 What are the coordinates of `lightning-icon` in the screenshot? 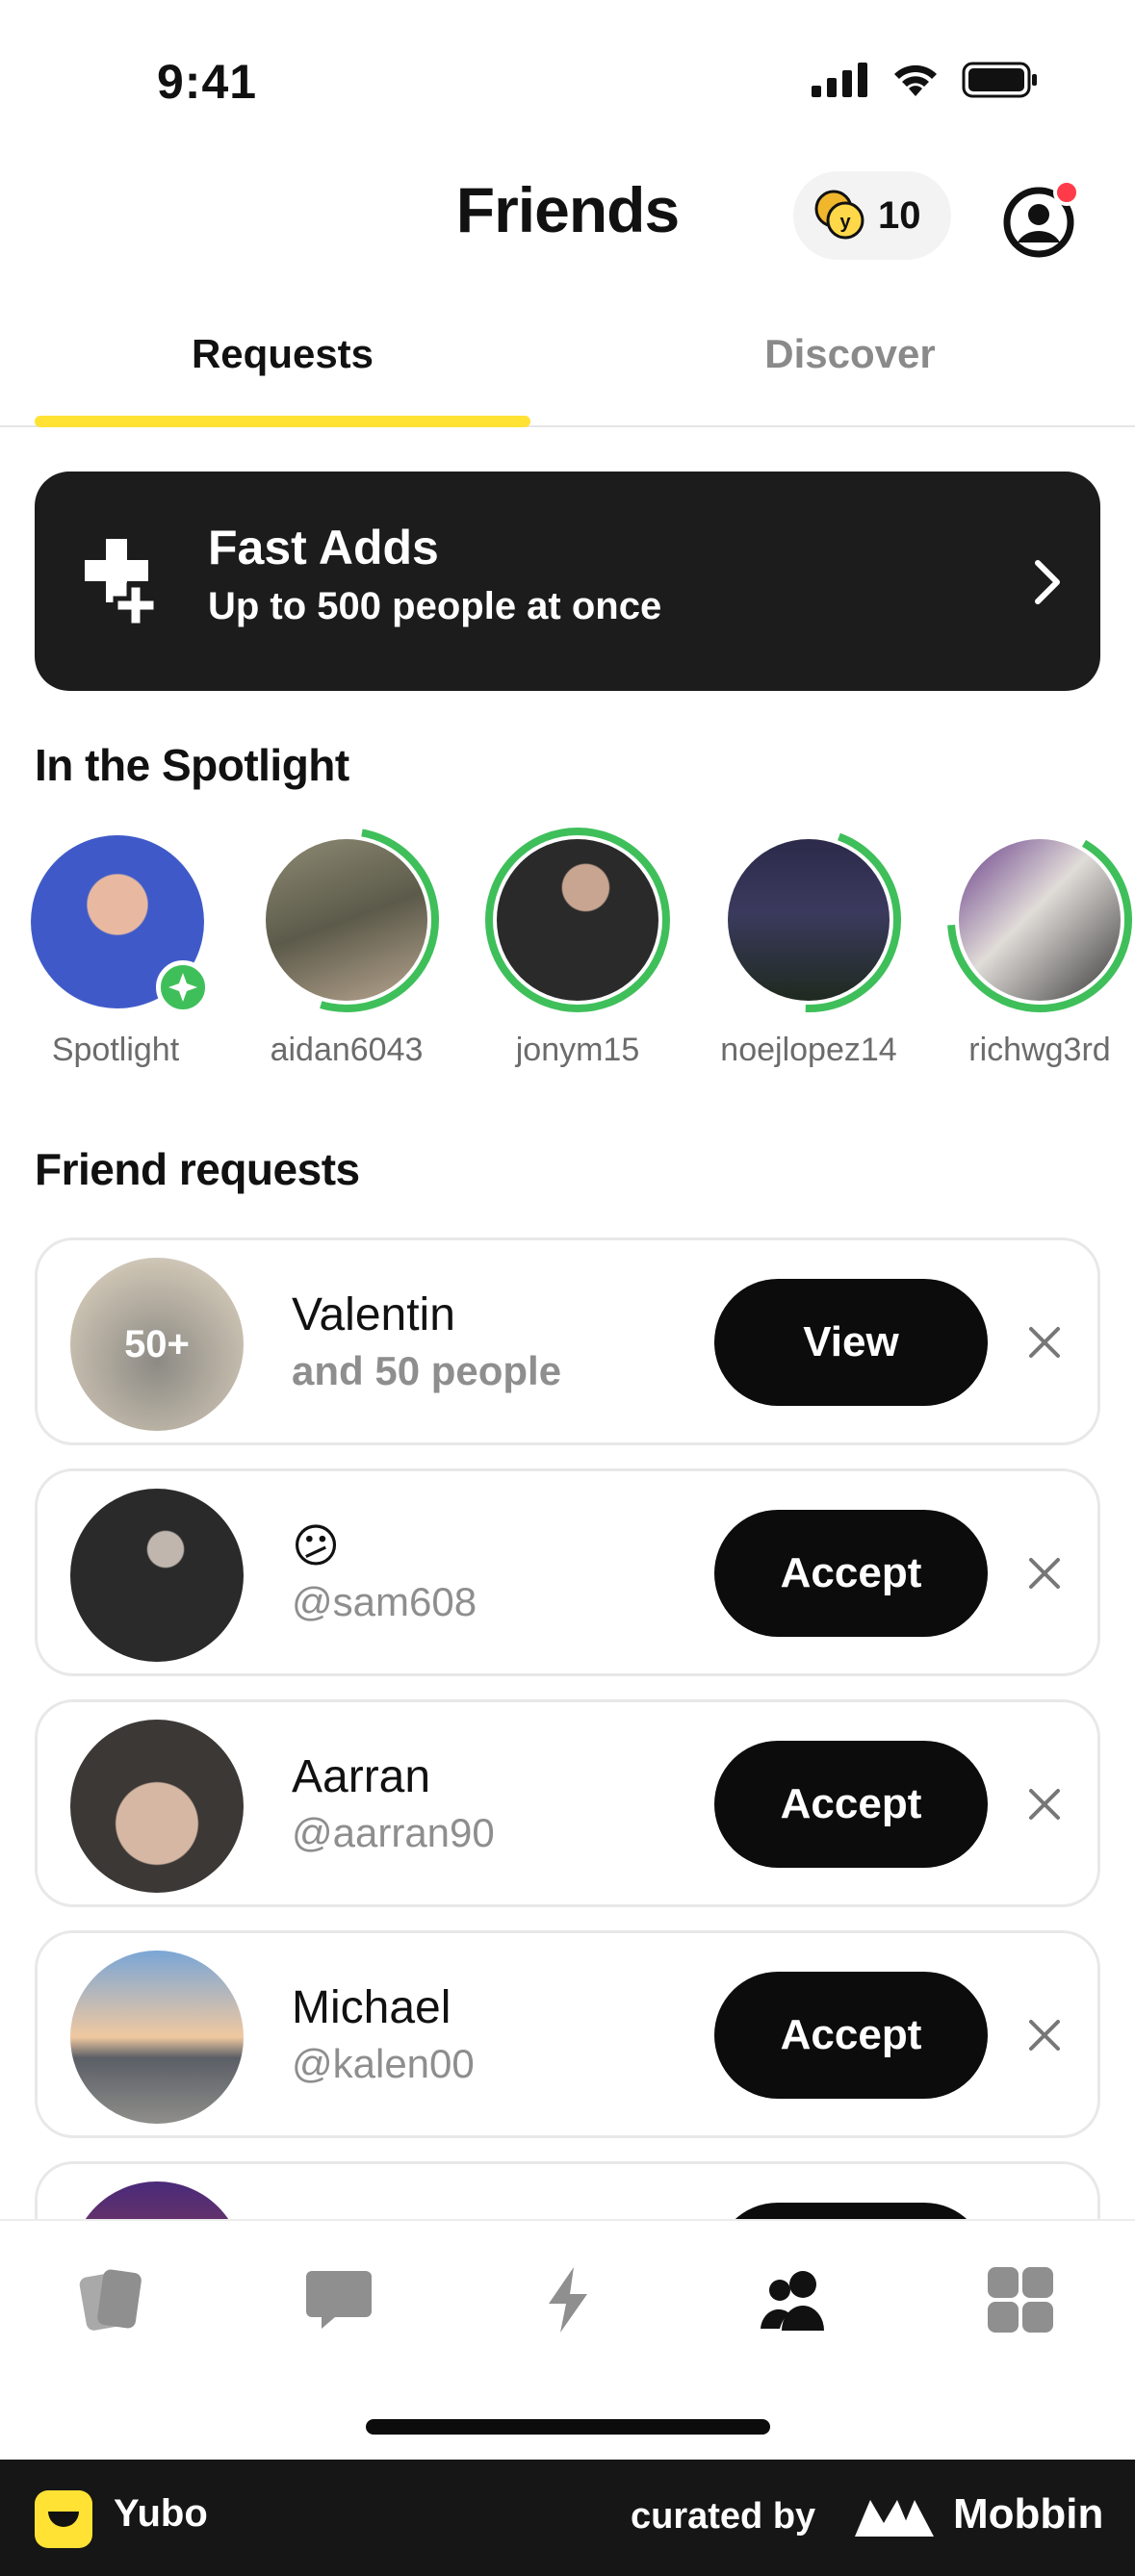 It's located at (567, 2299).